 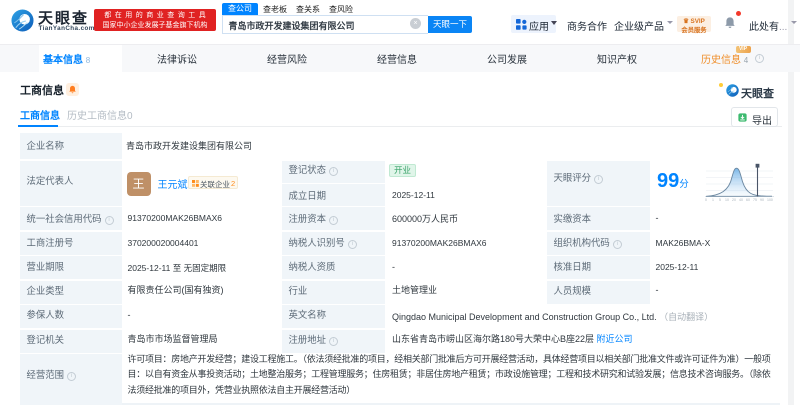 I want to click on svg-text: 75, so click(x=755, y=200).